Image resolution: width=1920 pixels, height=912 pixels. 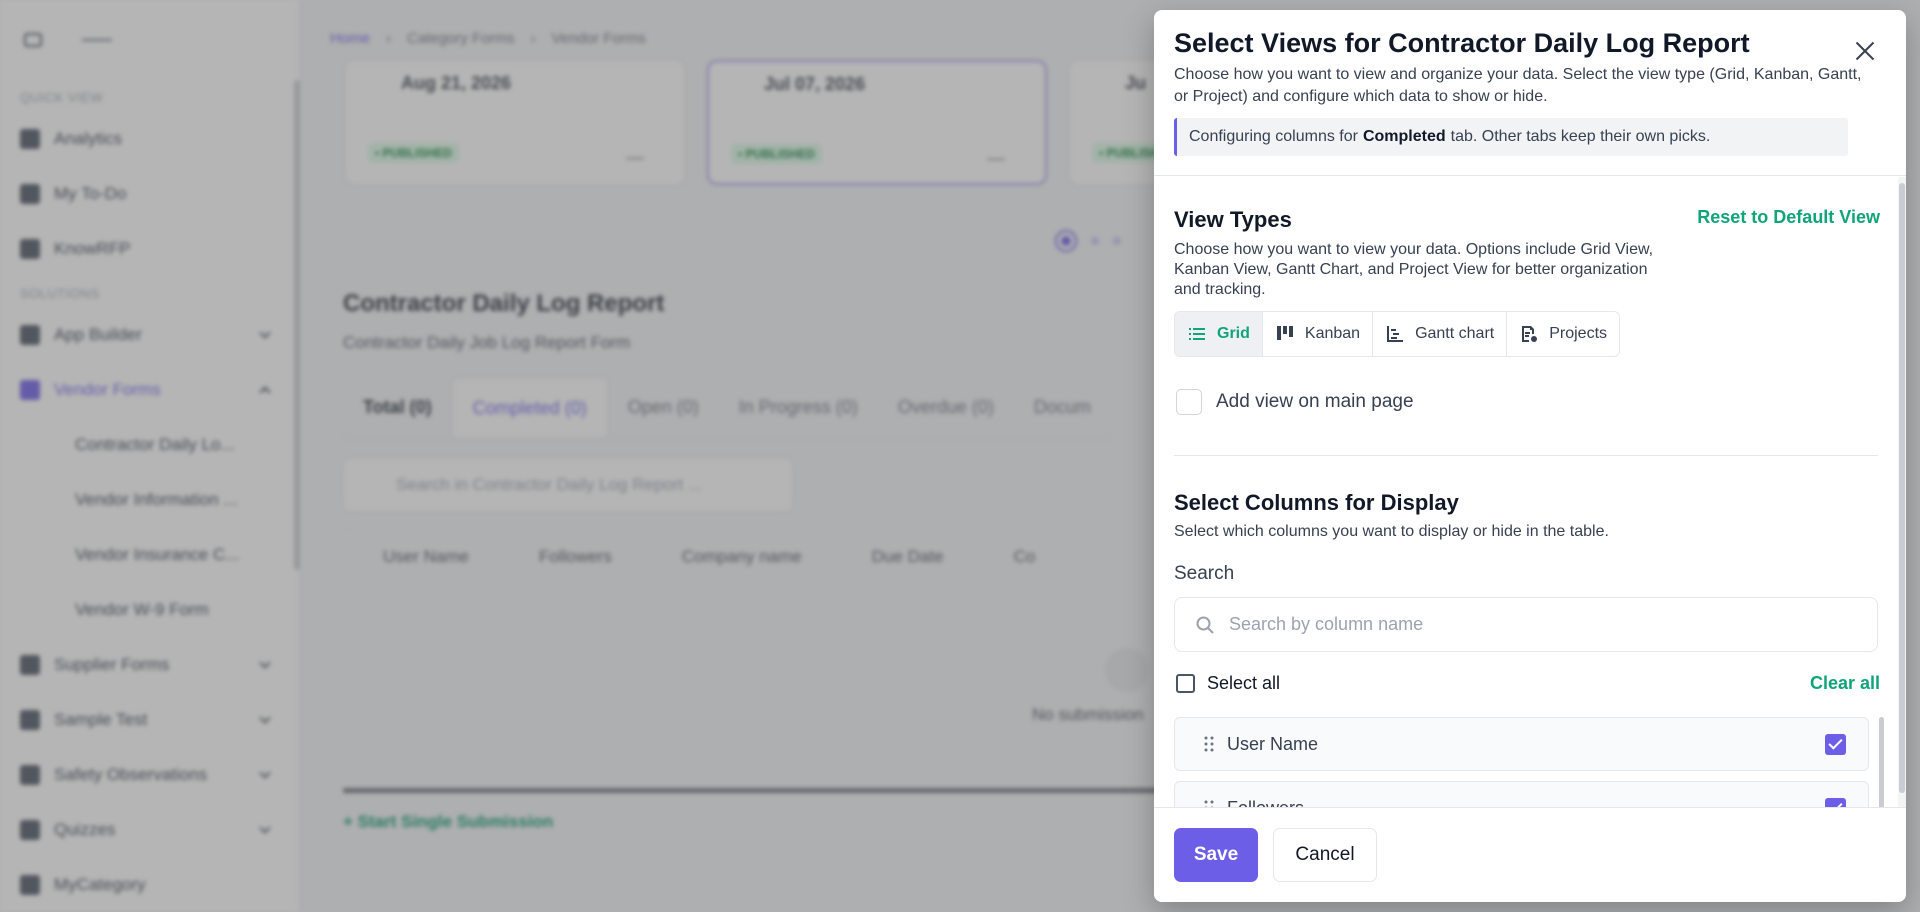 I want to click on view-types-title: View Types, so click(x=1233, y=219).